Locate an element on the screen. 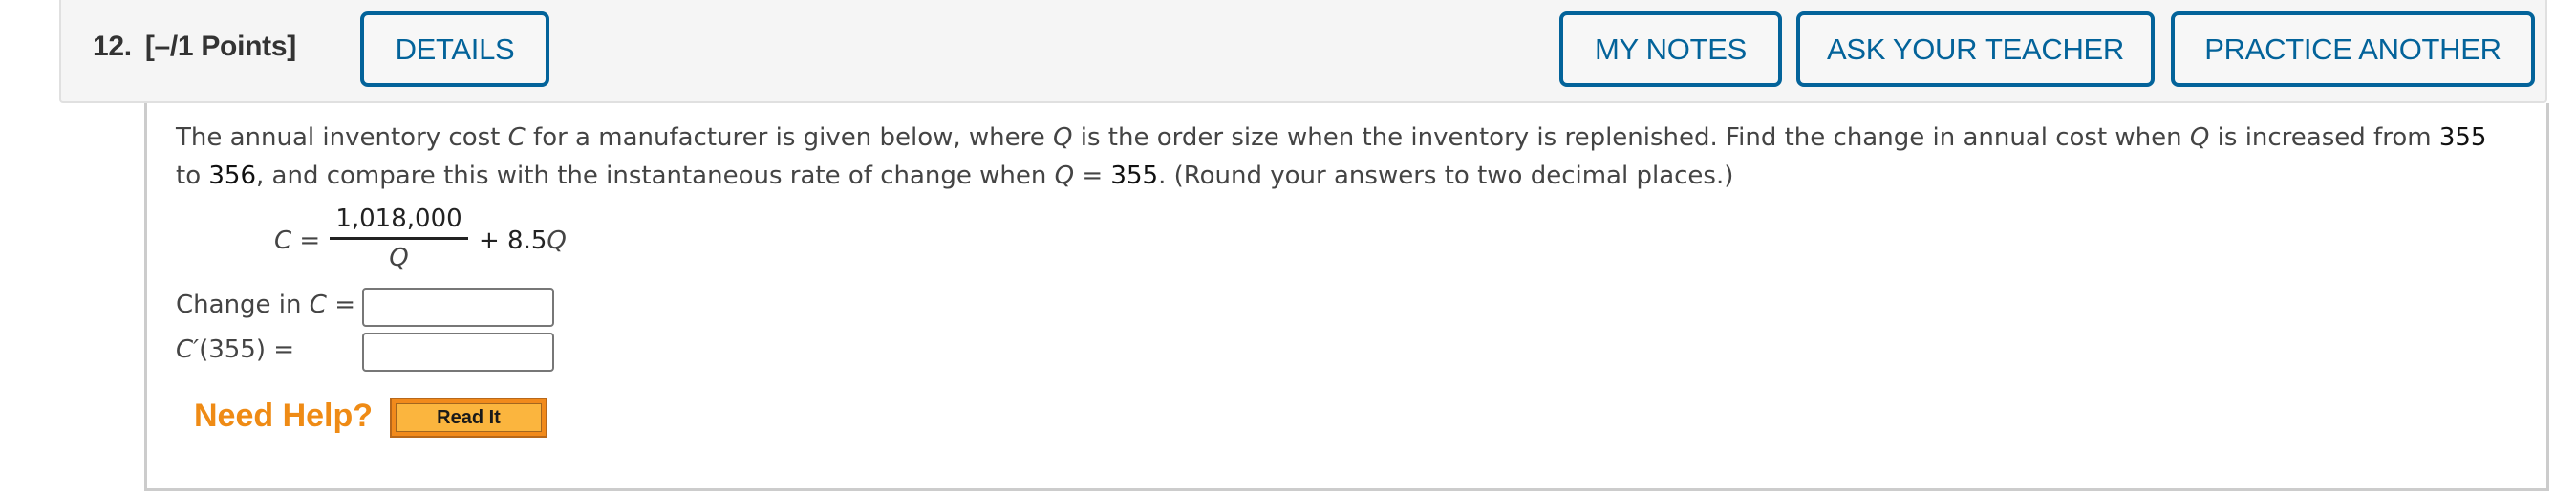 Image resolution: width=2576 pixels, height=496 pixels. ask-your-teacher-button: ASK YOUR TEACHER is located at coordinates (1975, 49).